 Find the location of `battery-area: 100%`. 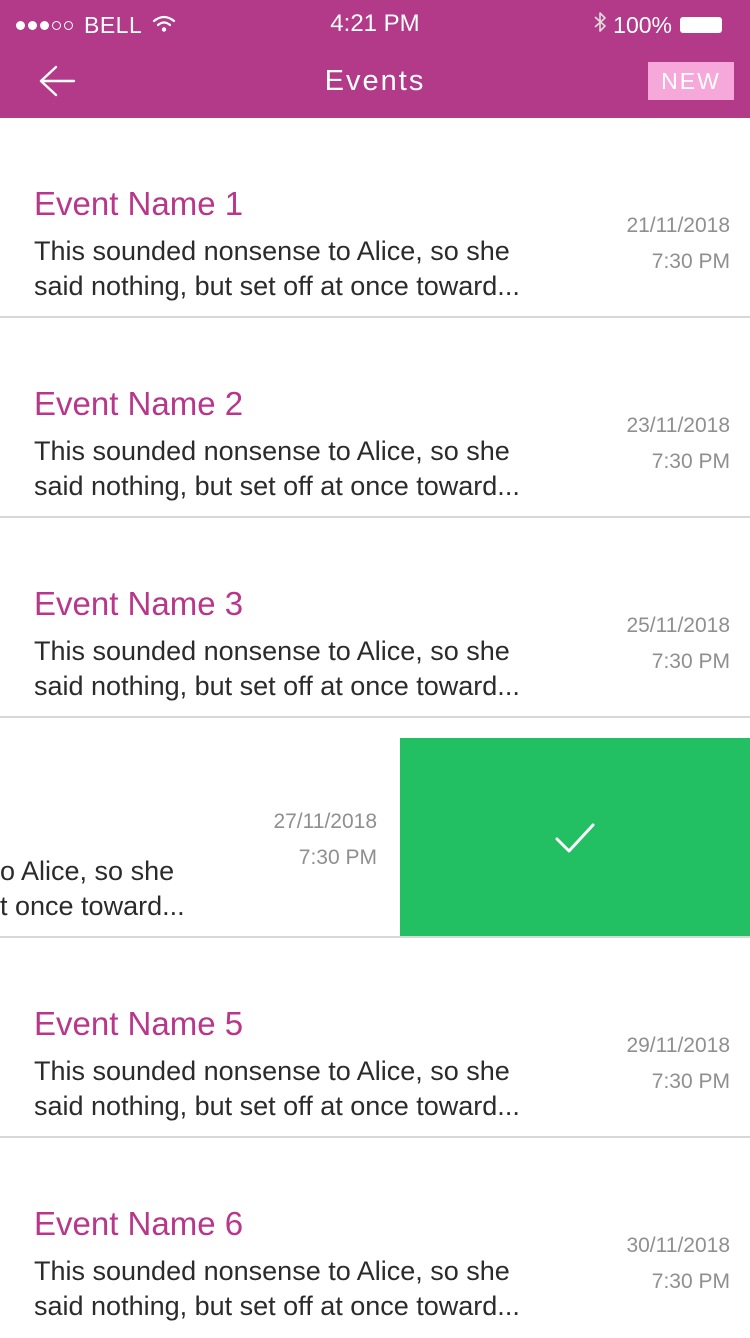

battery-area: 100% is located at coordinates (657, 25).